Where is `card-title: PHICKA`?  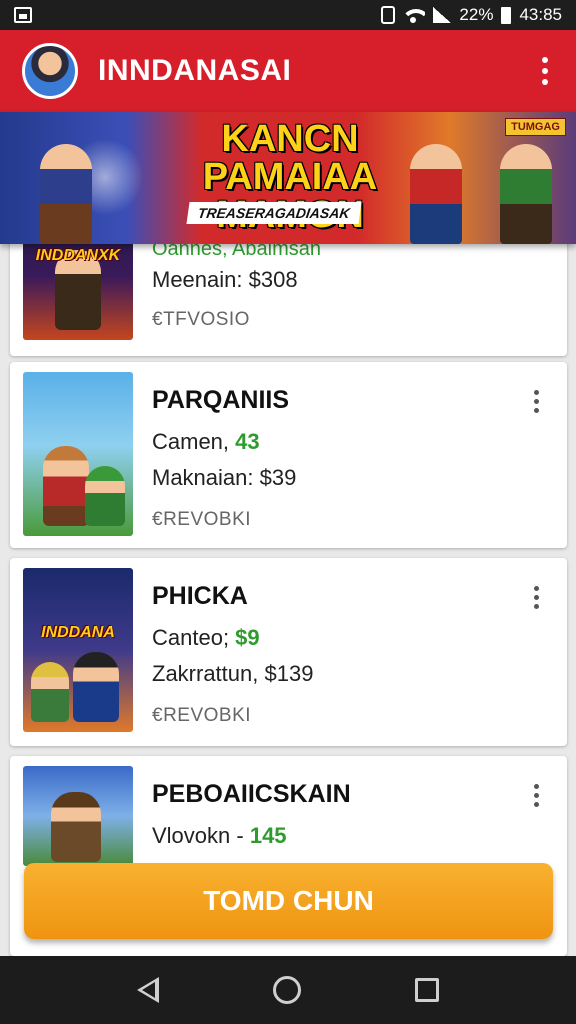
card-title: PHICKA is located at coordinates (200, 596).